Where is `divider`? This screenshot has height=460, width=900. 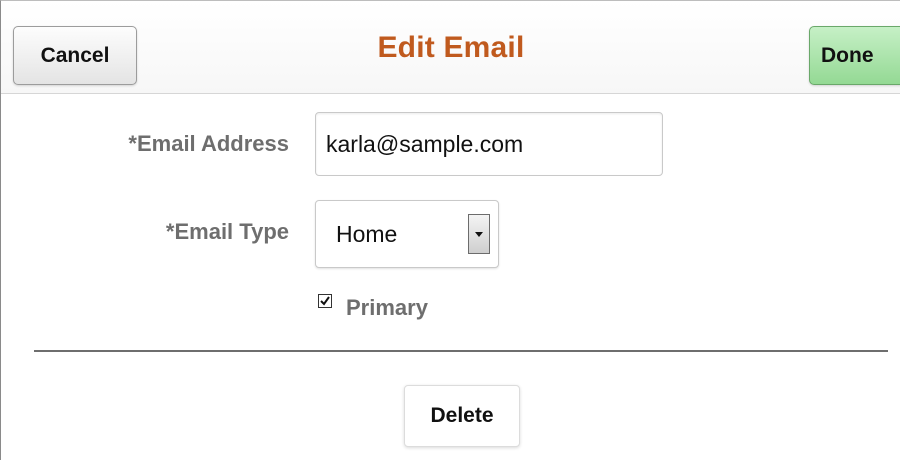 divider is located at coordinates (461, 351).